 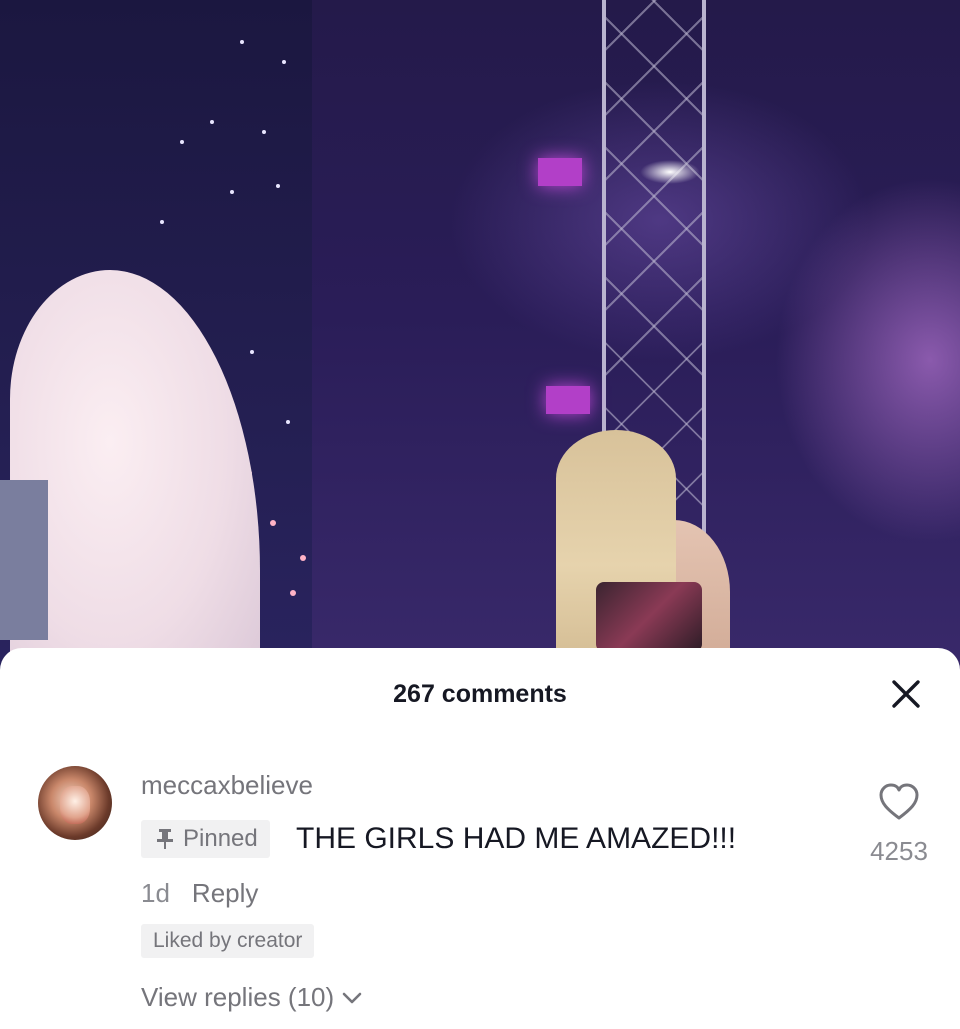 I want to click on comment-meta: 1d Reply, so click(x=199, y=893).